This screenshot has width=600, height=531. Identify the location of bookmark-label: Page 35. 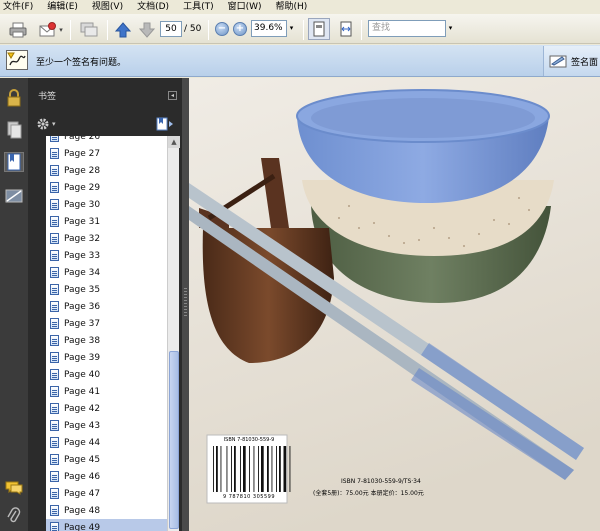
(82, 289).